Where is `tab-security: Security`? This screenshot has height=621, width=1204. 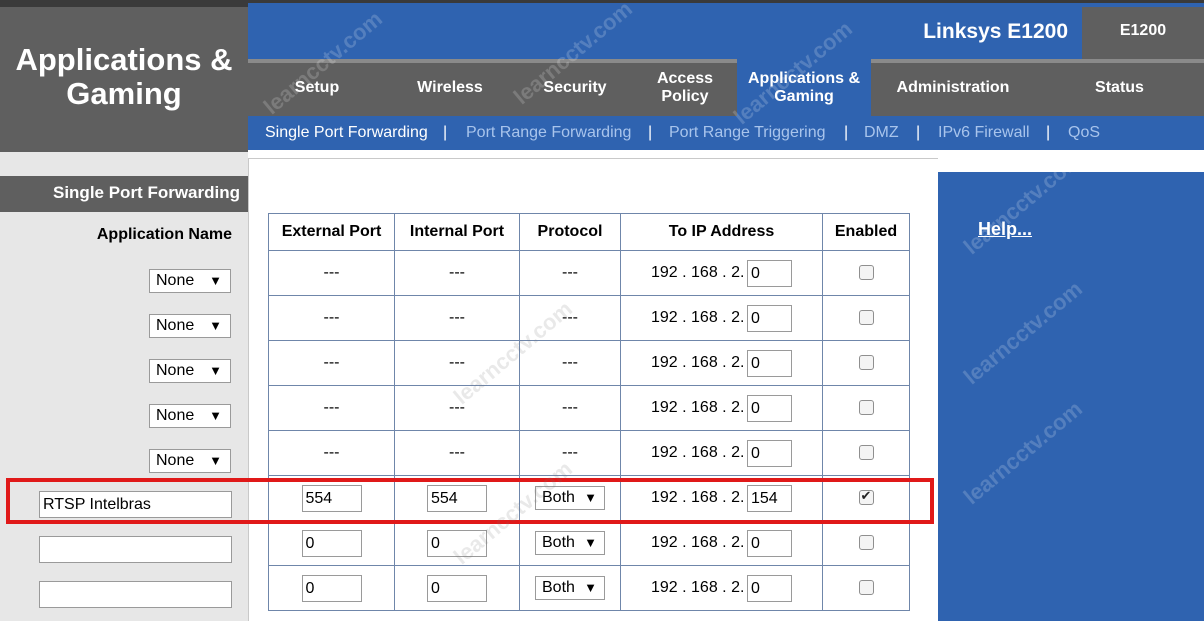 tab-security: Security is located at coordinates (575, 87).